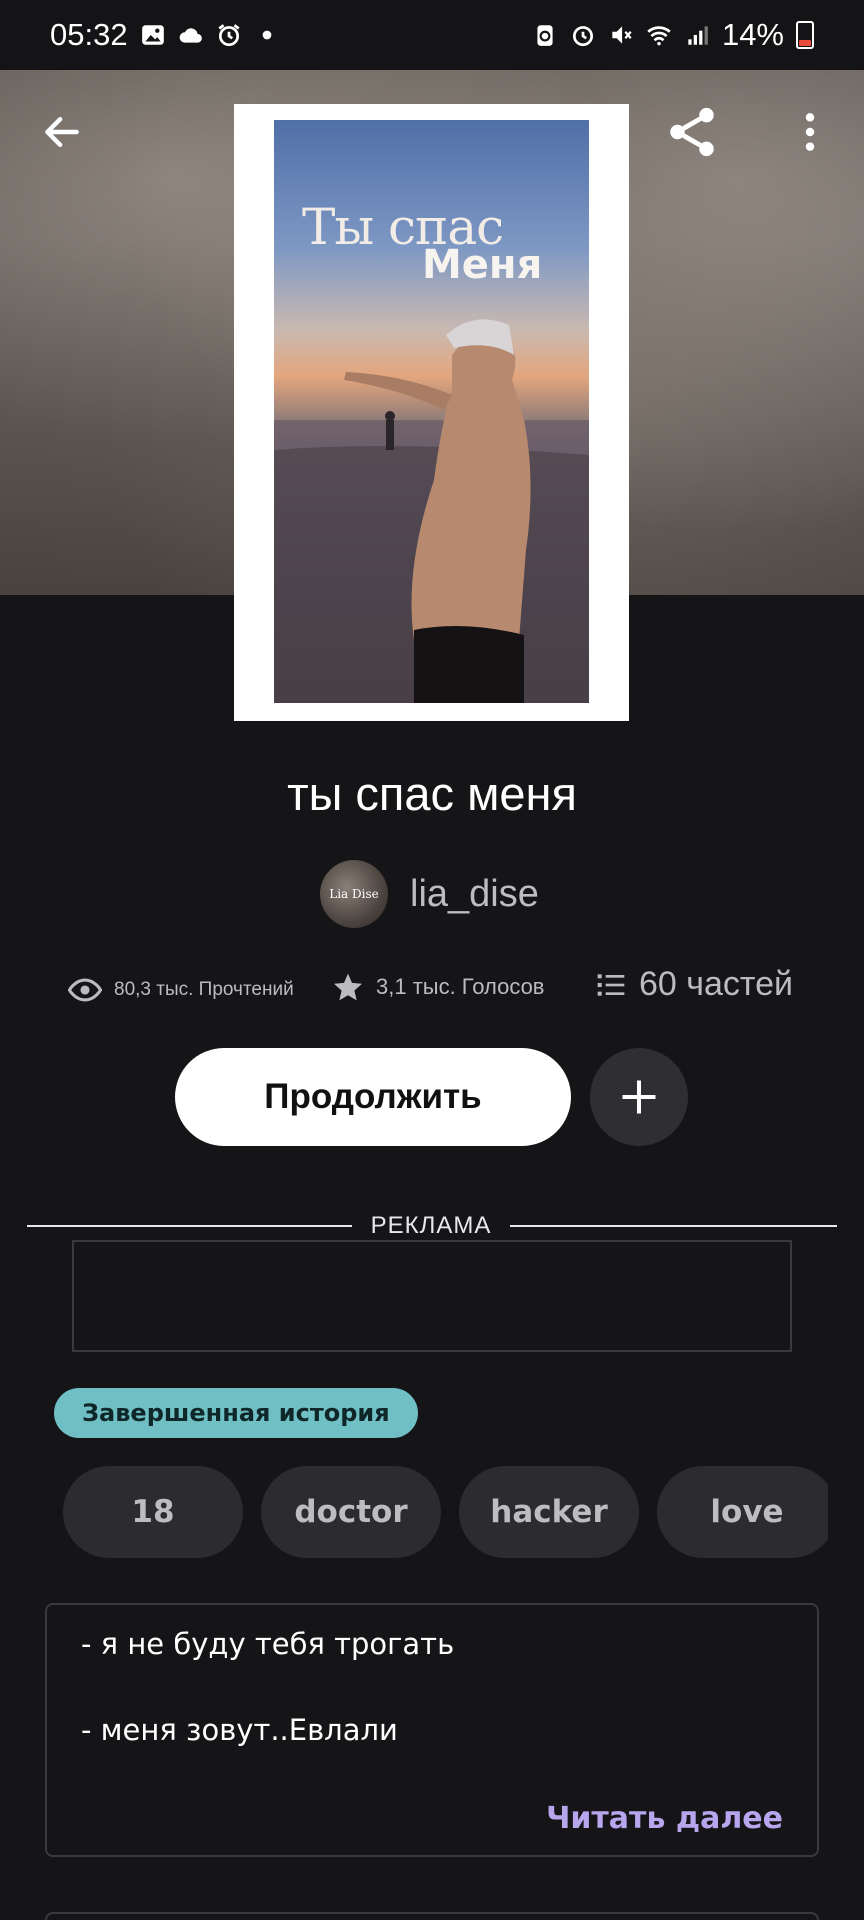 Image resolution: width=864 pixels, height=1920 pixels. What do you see at coordinates (351, 1512) in the screenshot?
I see `tag-chip: doctor` at bounding box center [351, 1512].